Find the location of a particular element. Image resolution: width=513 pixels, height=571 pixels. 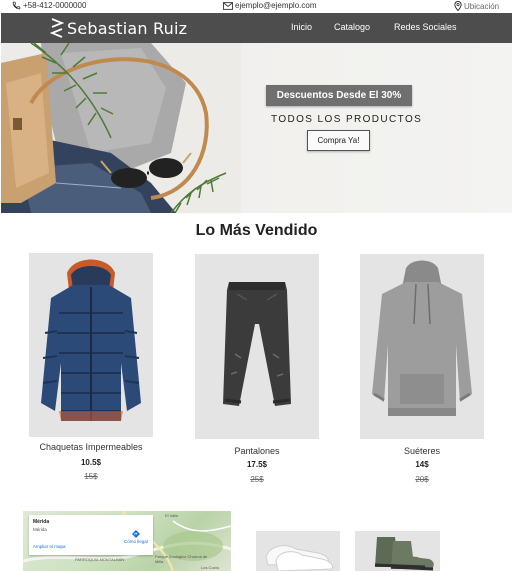

map-label: PARROQUIA MONTALBÁN is located at coordinates (100, 559).